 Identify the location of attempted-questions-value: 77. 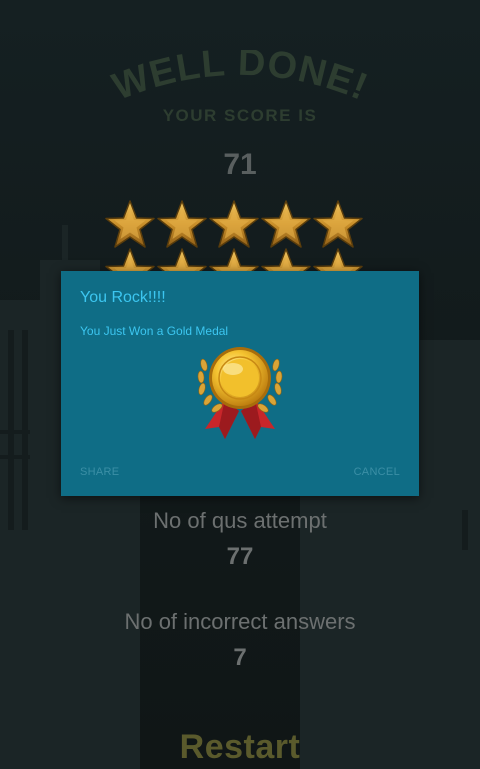
(240, 556).